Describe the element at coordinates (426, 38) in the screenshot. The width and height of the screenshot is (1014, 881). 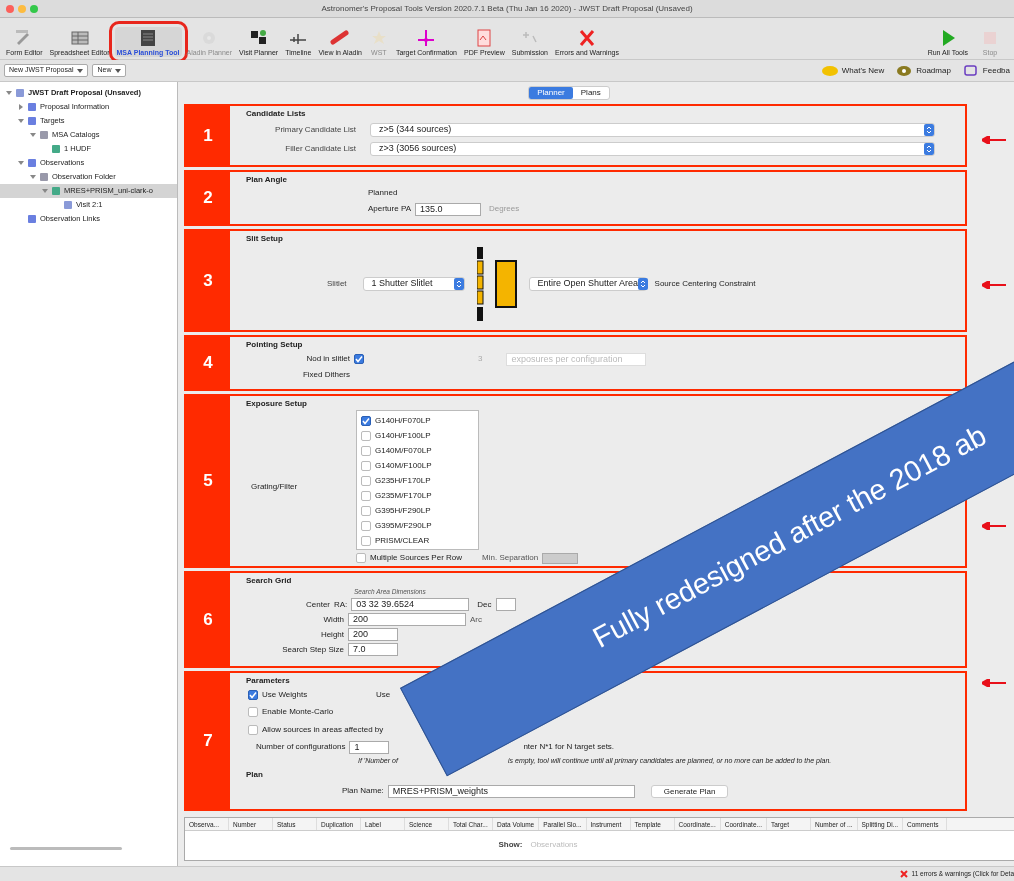
I see `crosshair-icon` at that location.